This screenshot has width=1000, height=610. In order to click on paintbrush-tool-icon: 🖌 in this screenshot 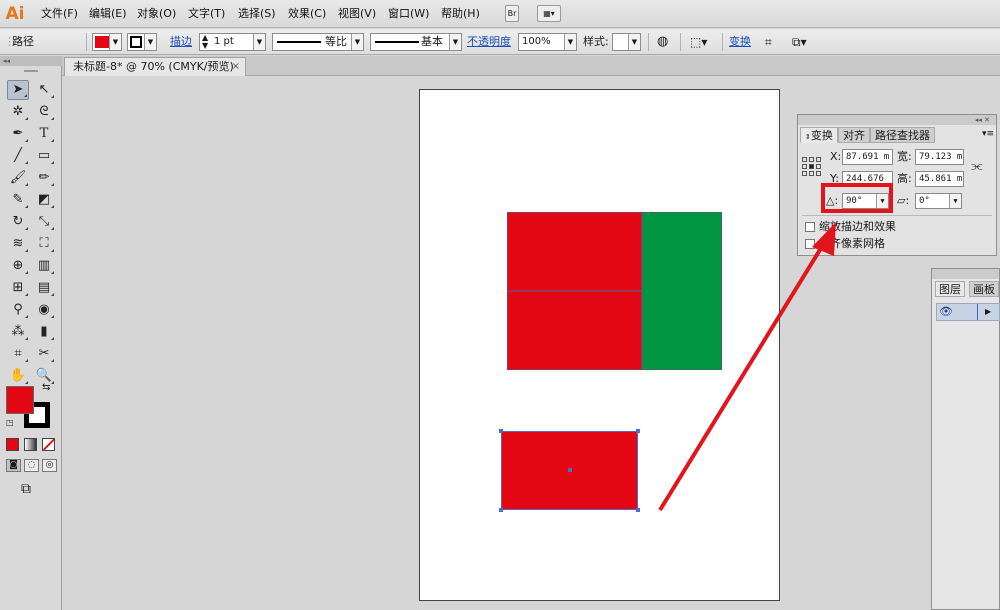, I will do `click(18, 178)`.